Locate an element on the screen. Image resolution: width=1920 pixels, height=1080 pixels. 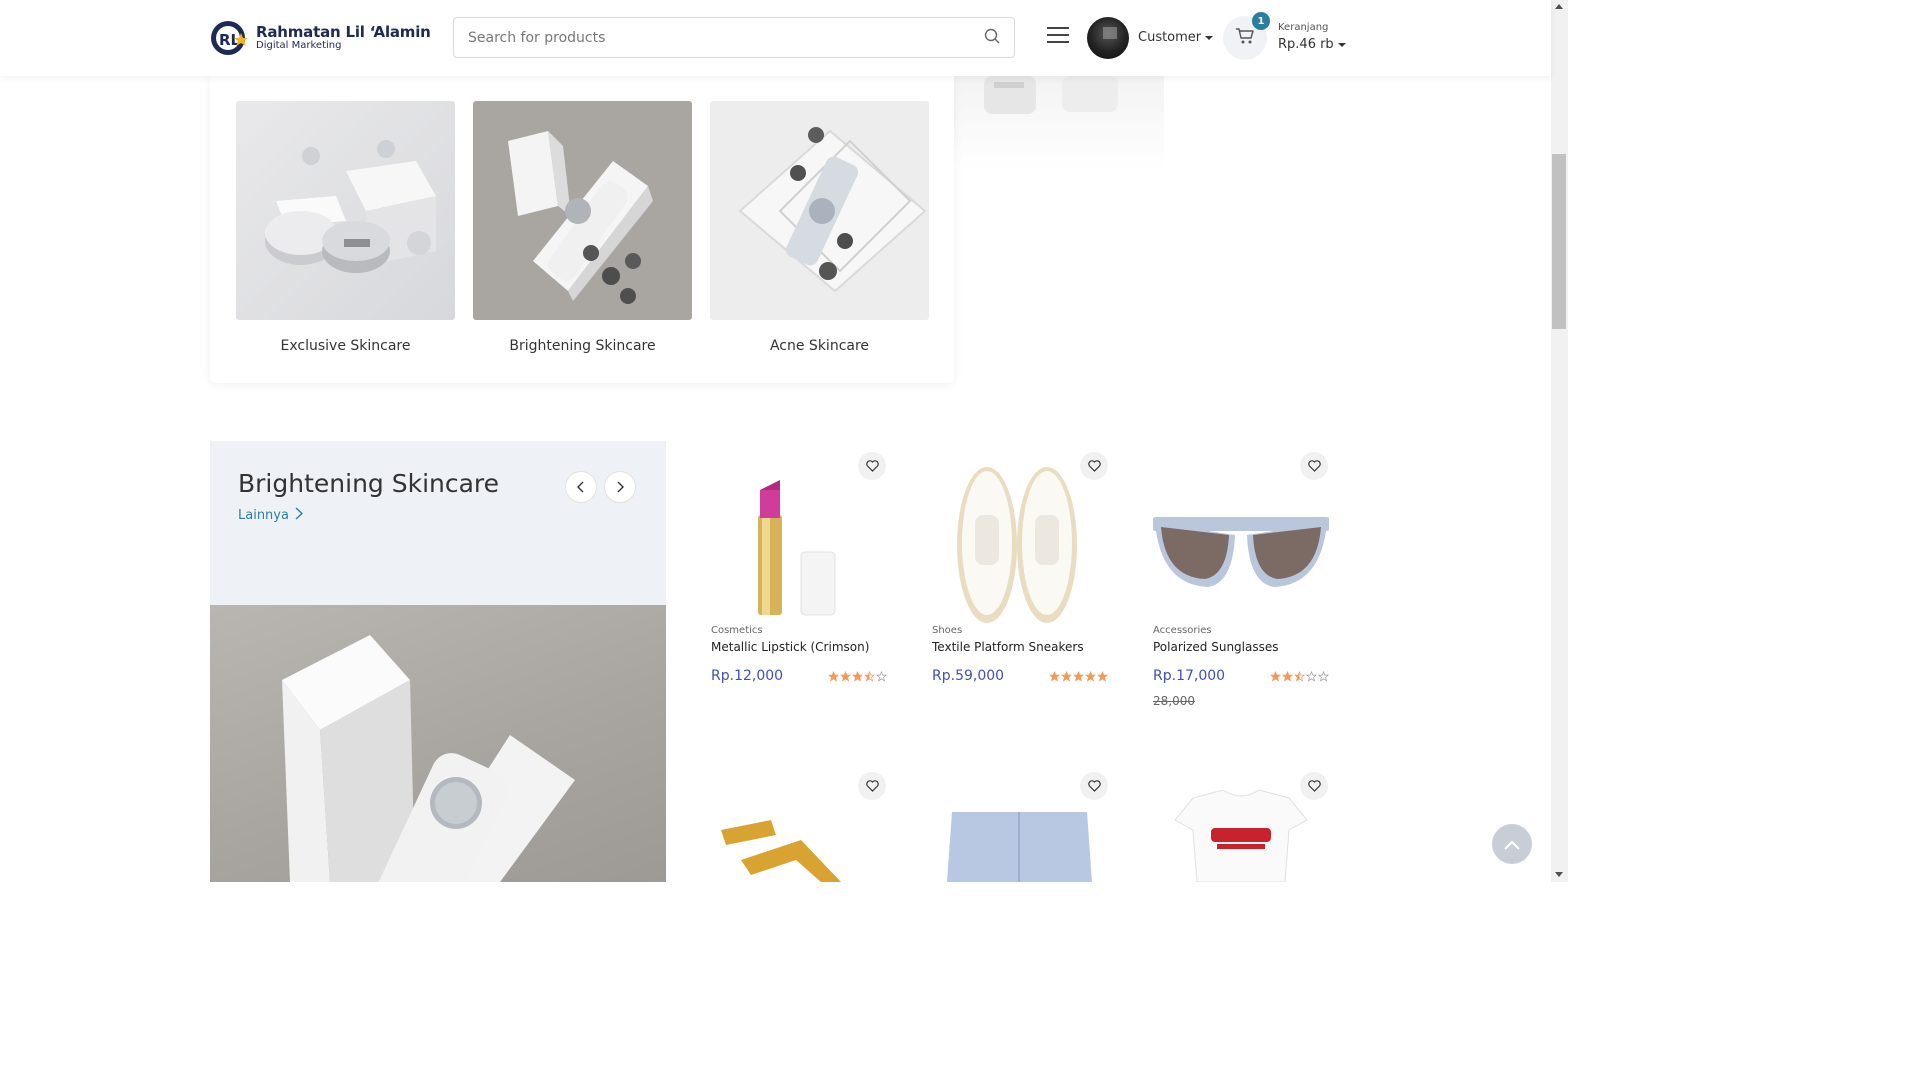
scroll-to-top-button is located at coordinates (1512, 844).